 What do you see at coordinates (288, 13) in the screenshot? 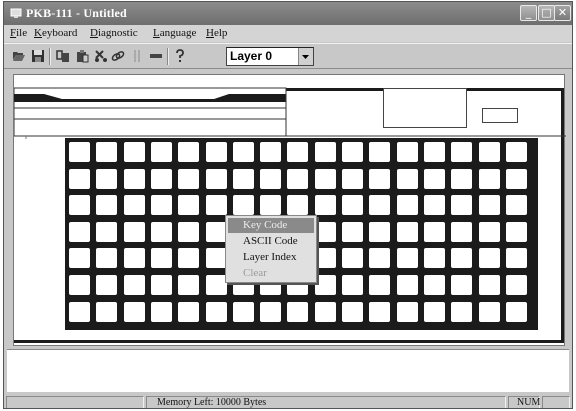
I see `title-bar: PKB-111 - Untitled _ □ ✕` at bounding box center [288, 13].